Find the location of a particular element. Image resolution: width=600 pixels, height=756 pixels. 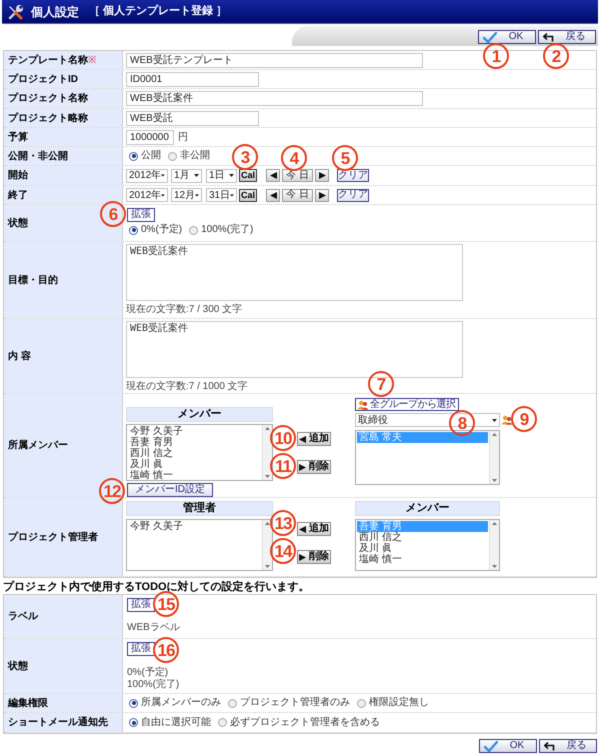

callout-number: 14 is located at coordinates (283, 551).